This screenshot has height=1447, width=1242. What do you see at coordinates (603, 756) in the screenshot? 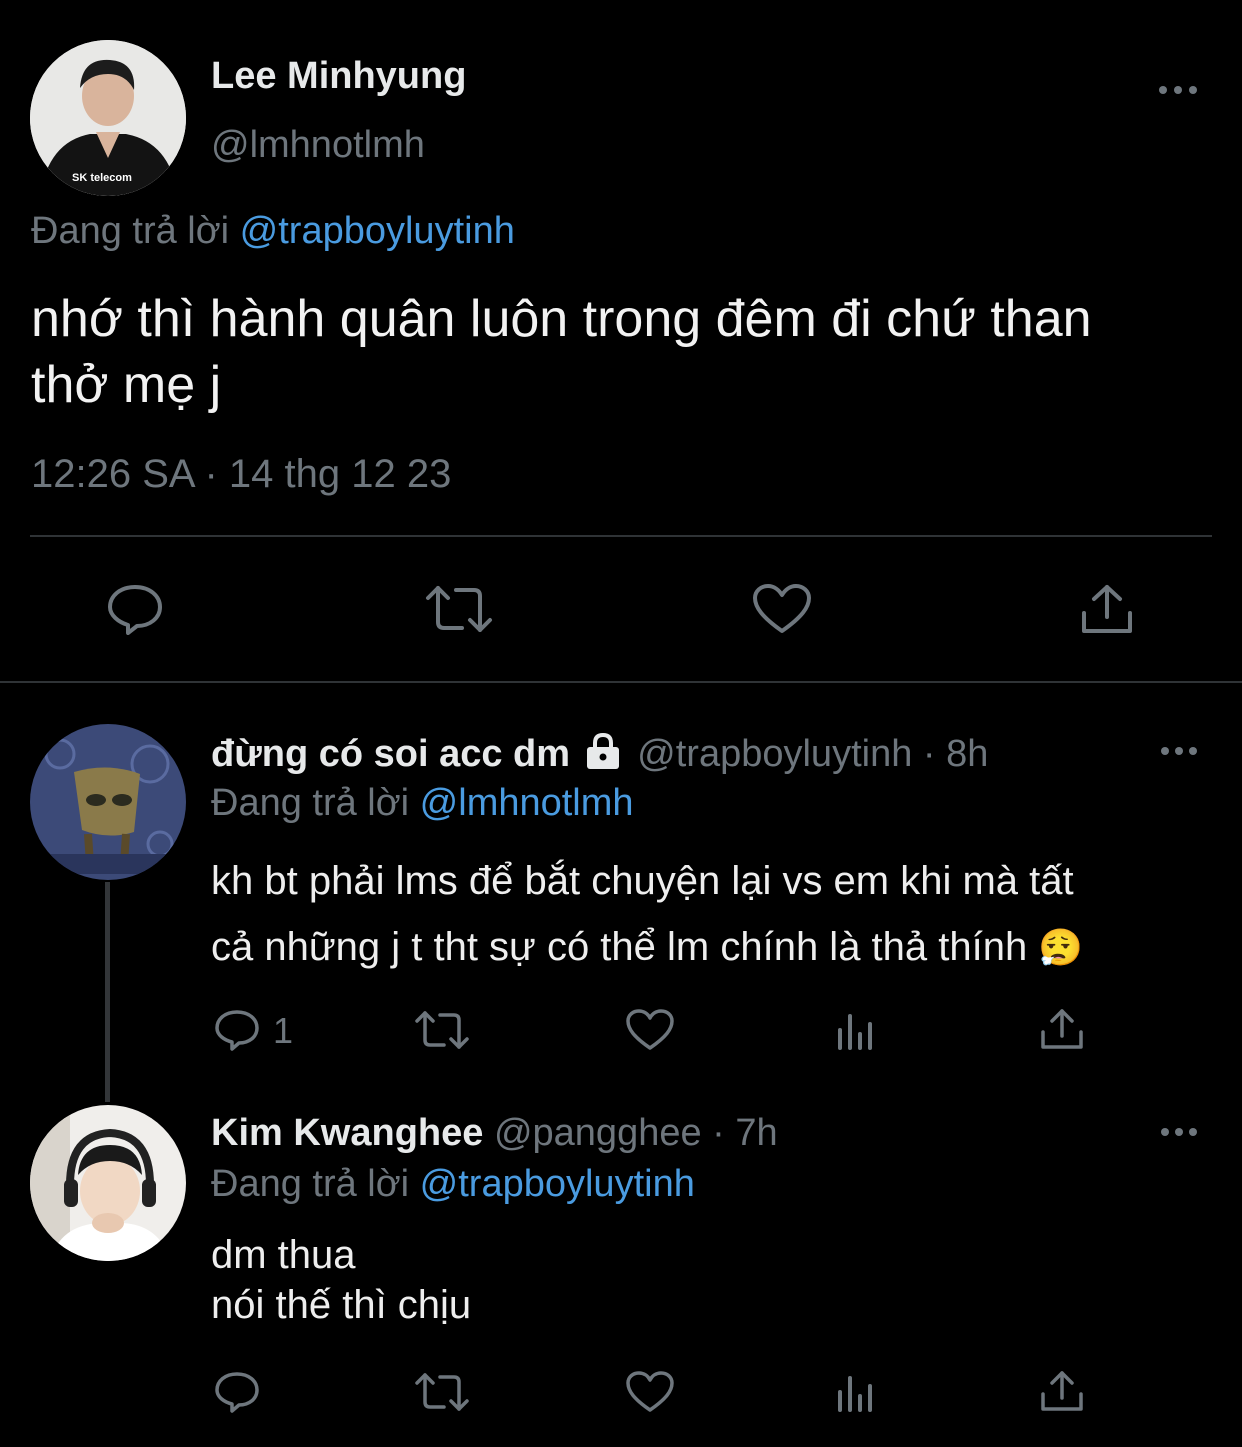
I see `lock-icon` at bounding box center [603, 756].